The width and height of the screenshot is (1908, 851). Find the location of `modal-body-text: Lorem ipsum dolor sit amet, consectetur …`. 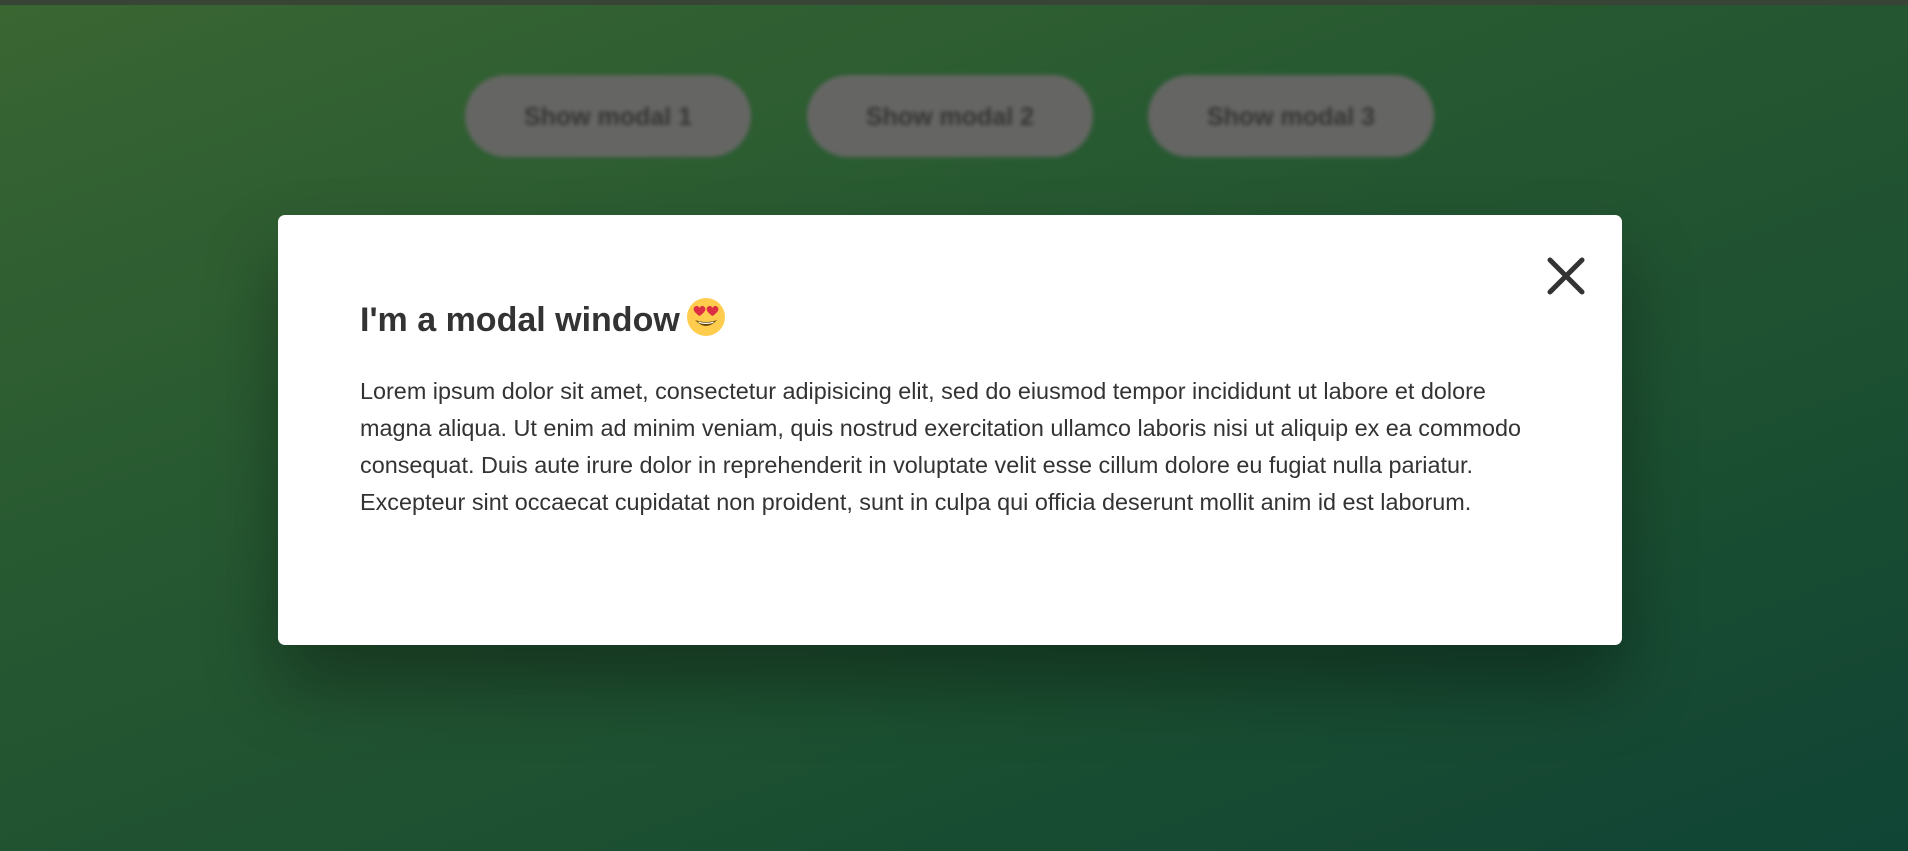

modal-body-text: Lorem ipsum dolor sit amet, consectetur … is located at coordinates (941, 446).